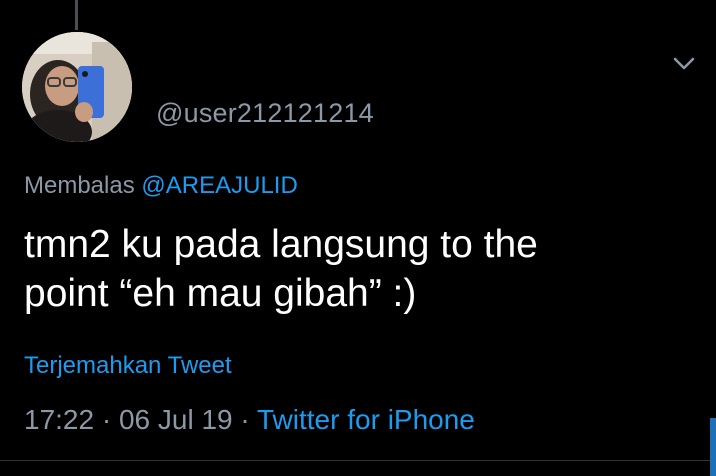 The image size is (716, 476). What do you see at coordinates (219, 185) in the screenshot?
I see `reply-mention-link: @AREAJULID` at bounding box center [219, 185].